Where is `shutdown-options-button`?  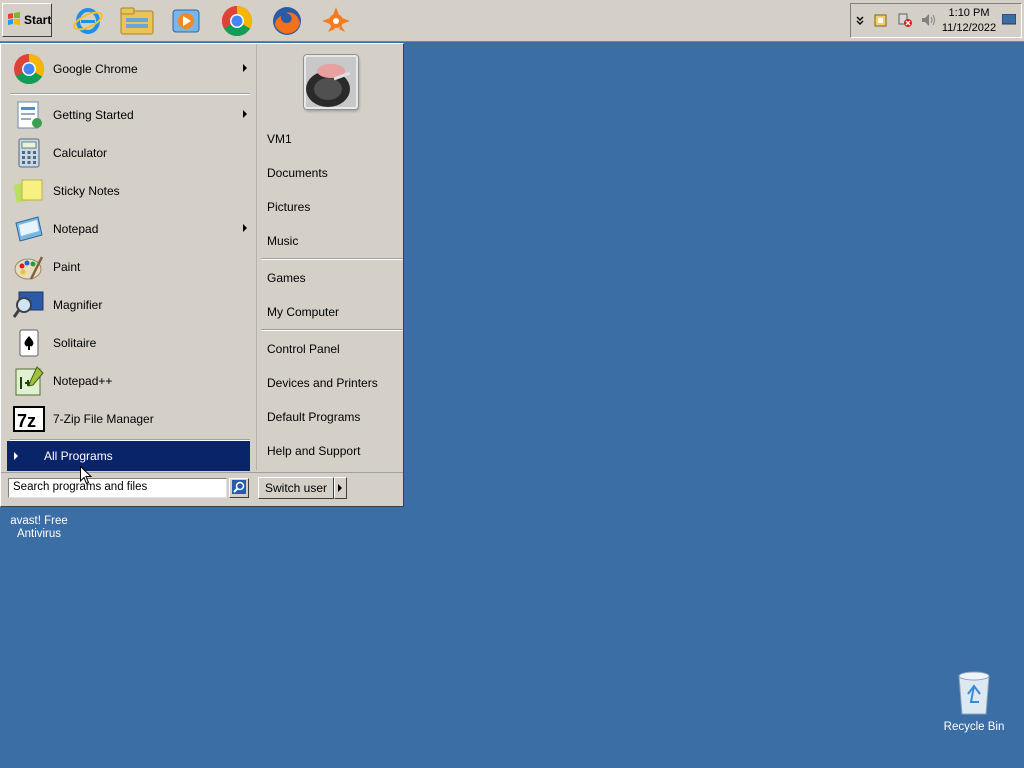 shutdown-options-button is located at coordinates (340, 488).